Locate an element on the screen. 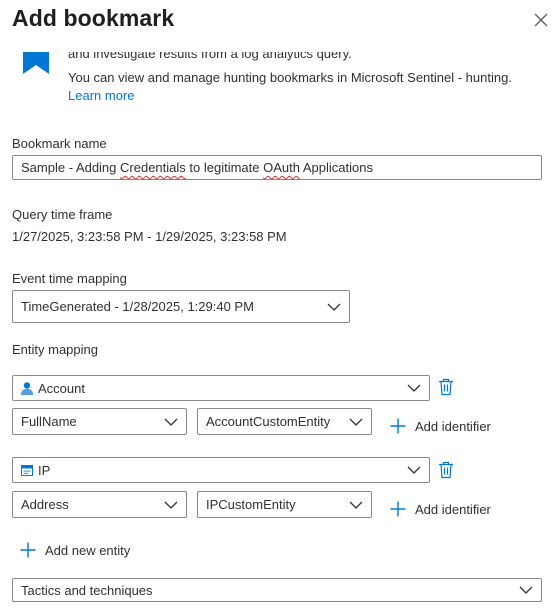  bookmark-name-value-3: Applications is located at coordinates (336, 167).